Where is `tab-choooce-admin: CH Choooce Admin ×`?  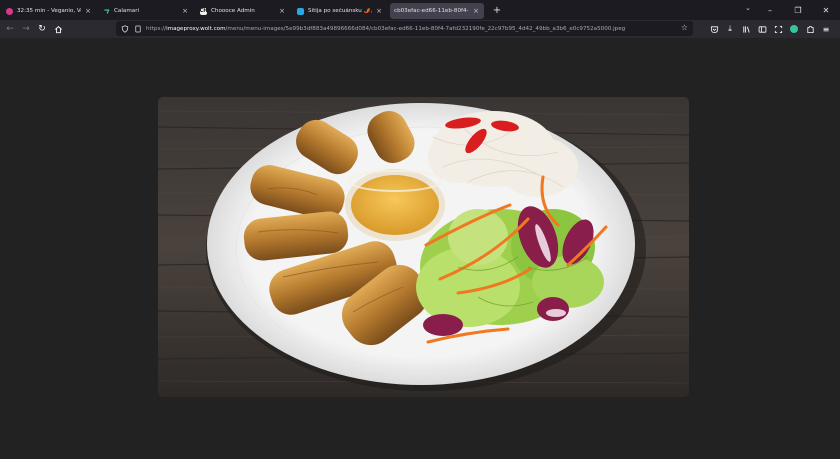 tab-choooce-admin: CH Choooce Admin × is located at coordinates (243, 11).